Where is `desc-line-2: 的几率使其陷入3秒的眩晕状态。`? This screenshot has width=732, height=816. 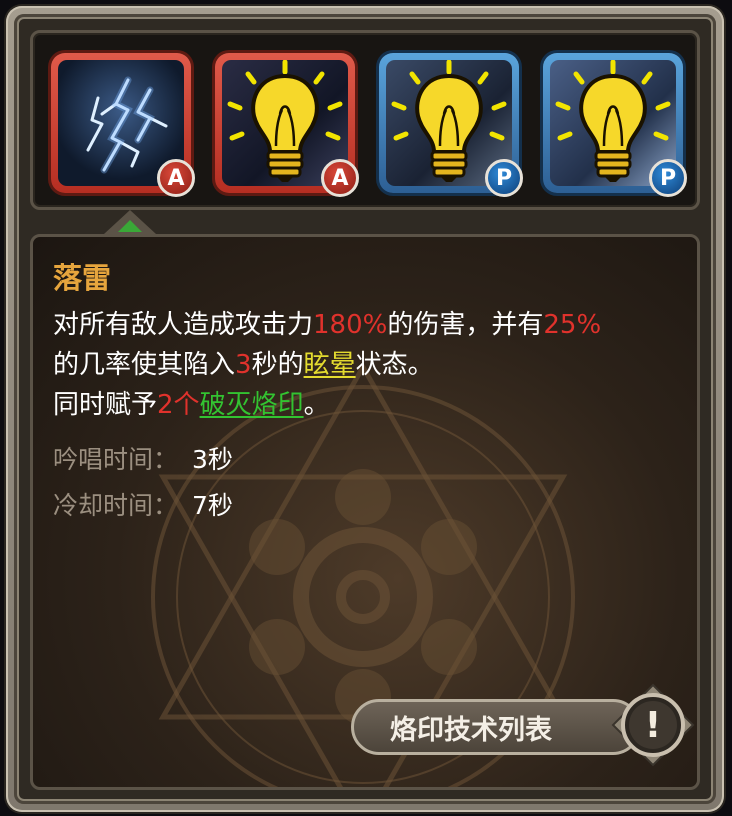 desc-line-2: 的几率使其陷入3秒的眩晕状态。 is located at coordinates (367, 365).